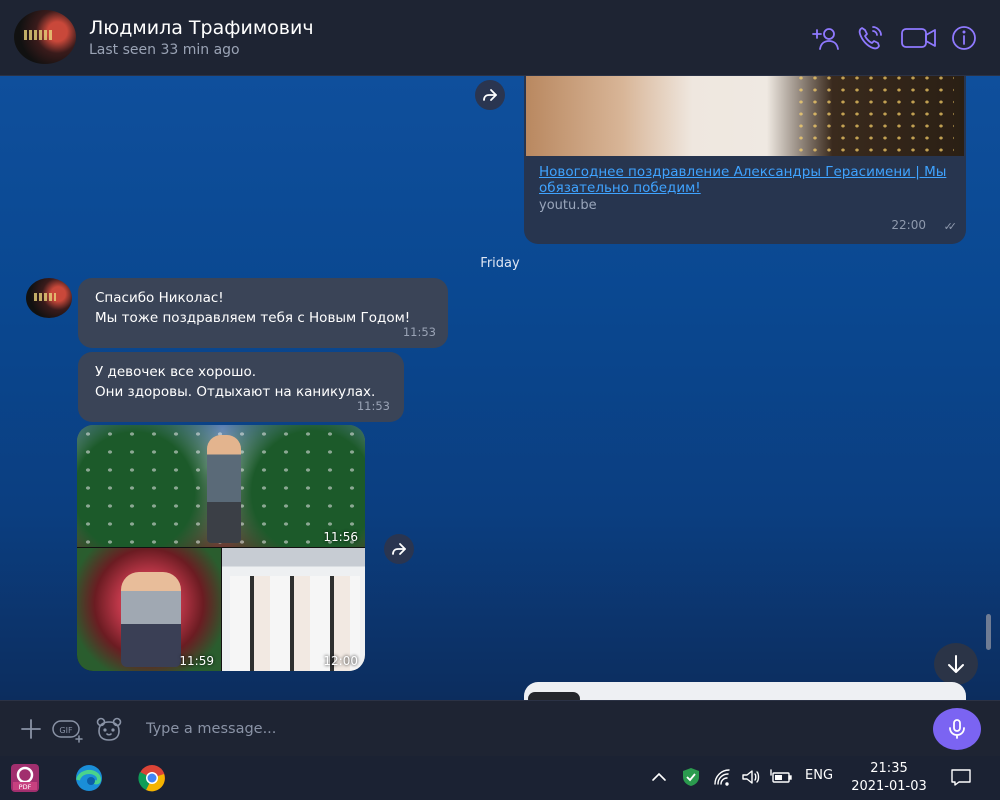  What do you see at coordinates (964, 38) in the screenshot?
I see `info-icon` at bounding box center [964, 38].